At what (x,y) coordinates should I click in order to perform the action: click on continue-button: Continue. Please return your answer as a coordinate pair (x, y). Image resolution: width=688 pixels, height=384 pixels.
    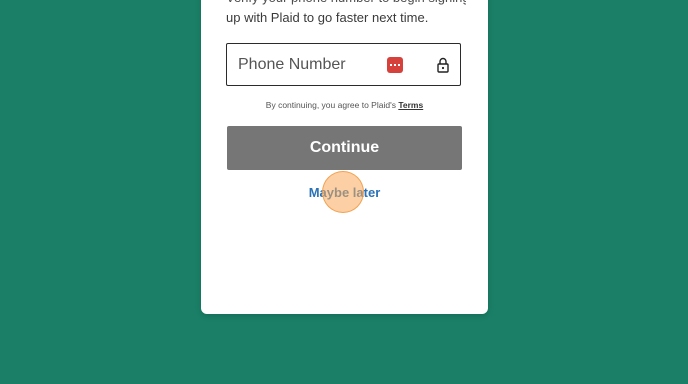
    Looking at the image, I should click on (344, 148).